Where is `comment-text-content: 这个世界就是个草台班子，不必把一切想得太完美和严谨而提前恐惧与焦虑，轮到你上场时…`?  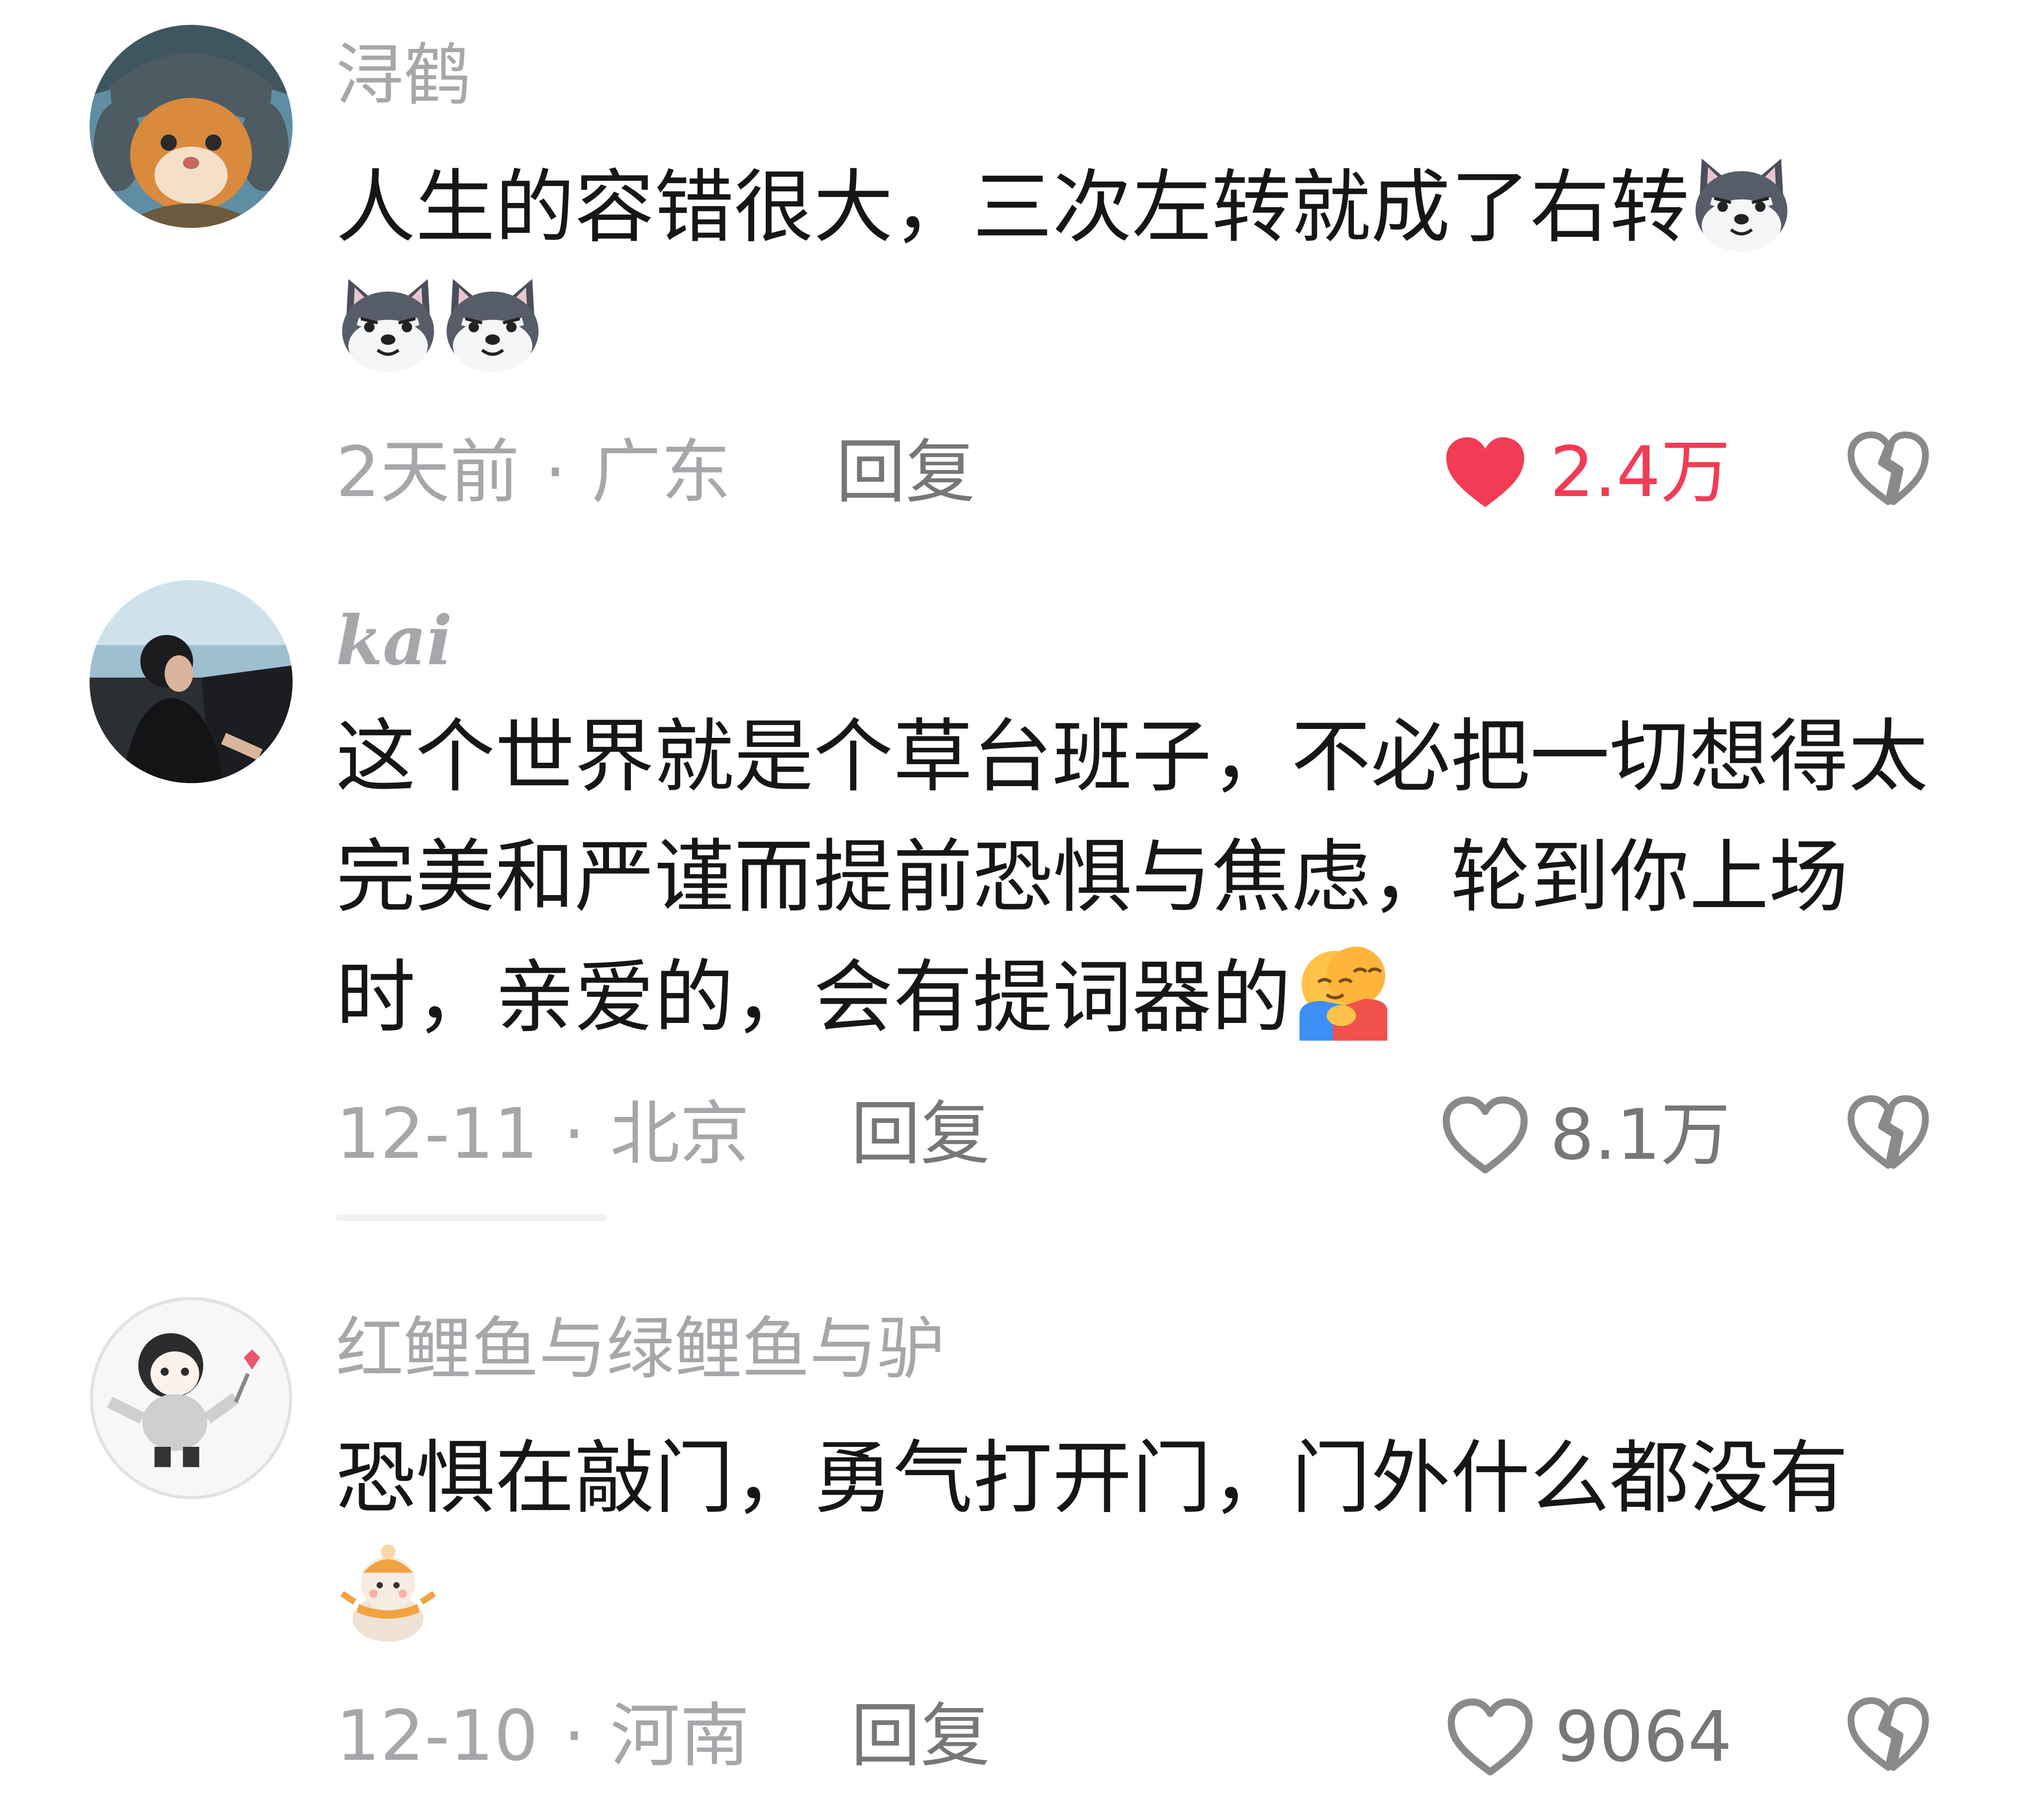
comment-text-content: 这个世界就是个草台班子，不必把一切想得太完美和严谨而提前恐惧与焦虑，轮到你上场时… is located at coordinates (1132, 877).